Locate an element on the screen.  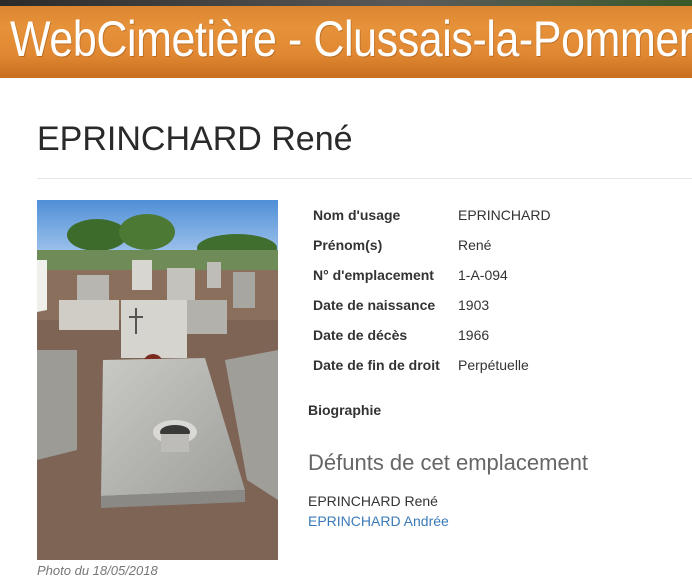
detail-row-birth-date: Date de naissance 1903 is located at coordinates (432, 305).